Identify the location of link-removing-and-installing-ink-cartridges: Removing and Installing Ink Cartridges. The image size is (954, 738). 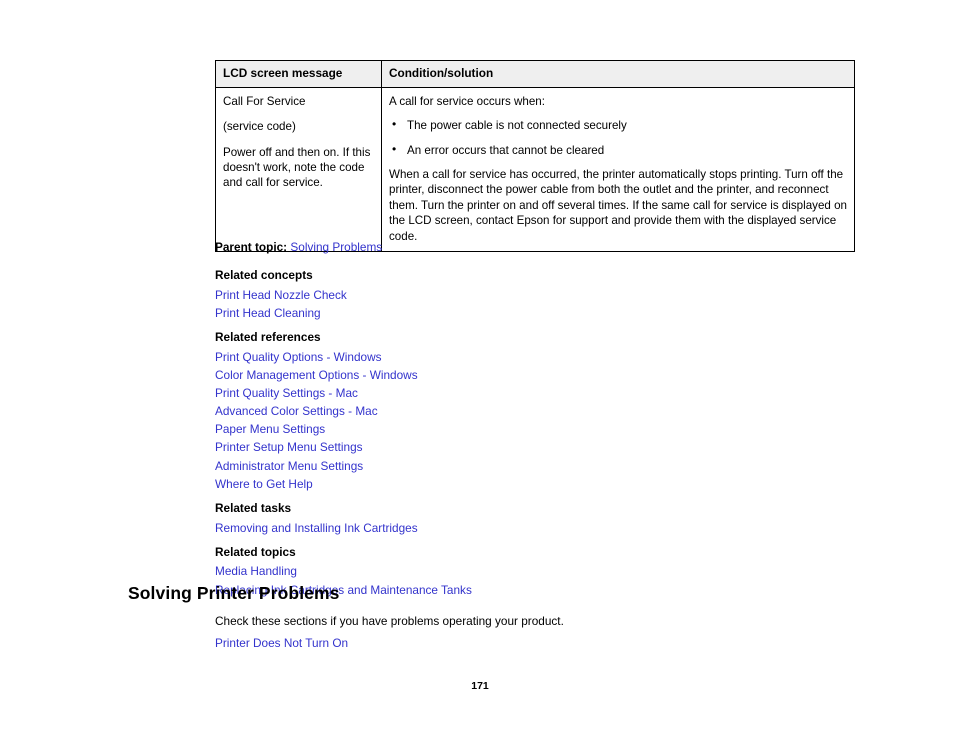
(525, 528).